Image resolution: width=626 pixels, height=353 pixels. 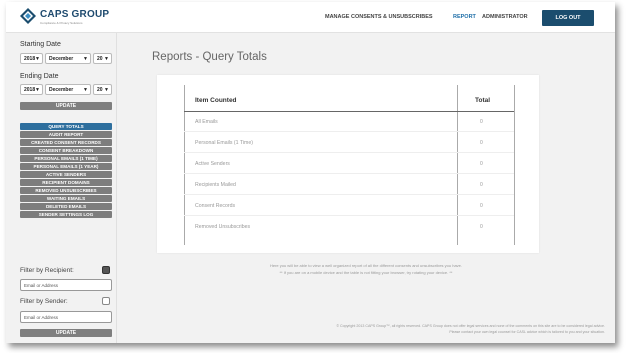 I want to click on starting-date-label: Starting Date, so click(x=40, y=44).